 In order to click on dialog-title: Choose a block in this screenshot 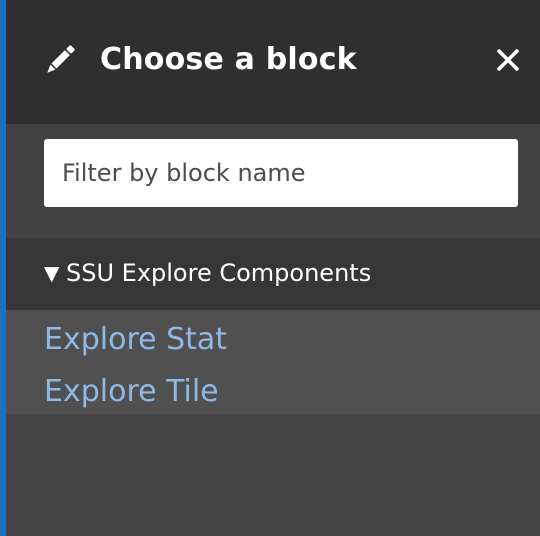, I will do `click(228, 59)`.